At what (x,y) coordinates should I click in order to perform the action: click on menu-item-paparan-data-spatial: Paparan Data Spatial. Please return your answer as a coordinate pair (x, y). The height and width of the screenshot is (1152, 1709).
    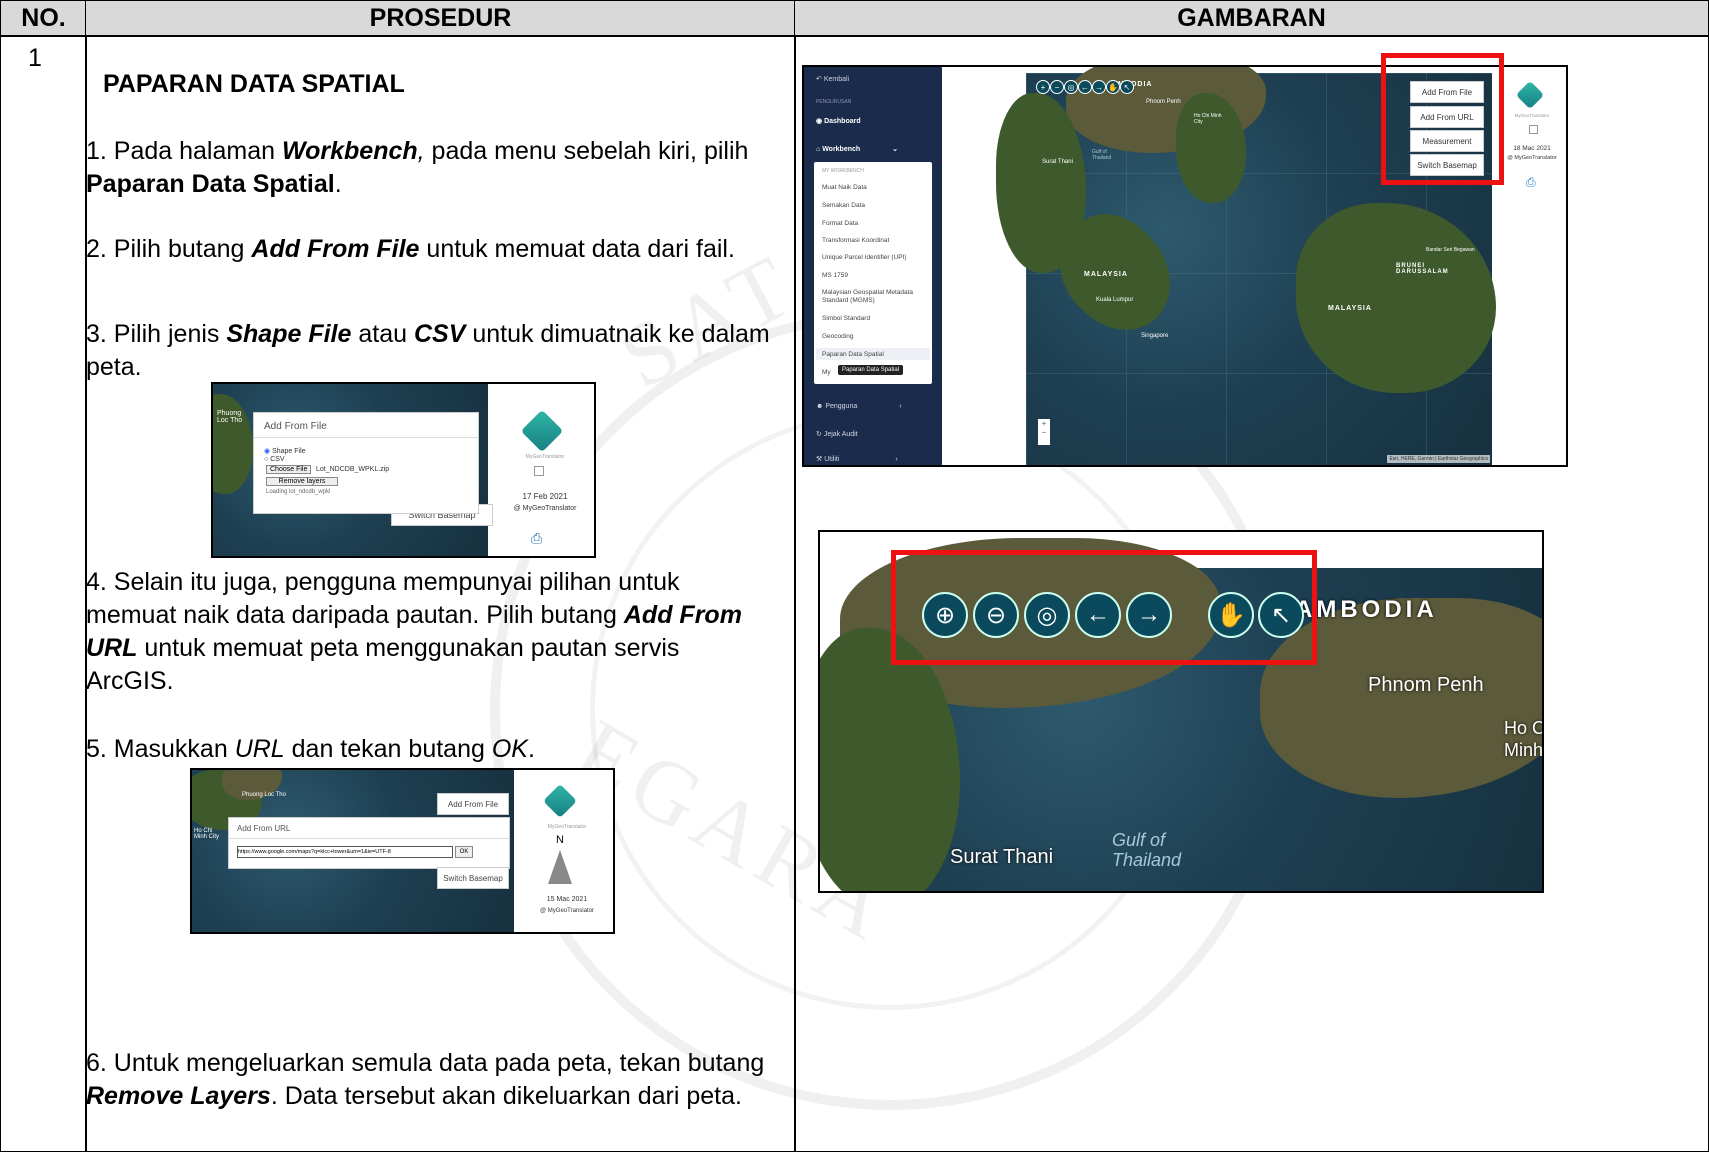
    Looking at the image, I should click on (853, 354).